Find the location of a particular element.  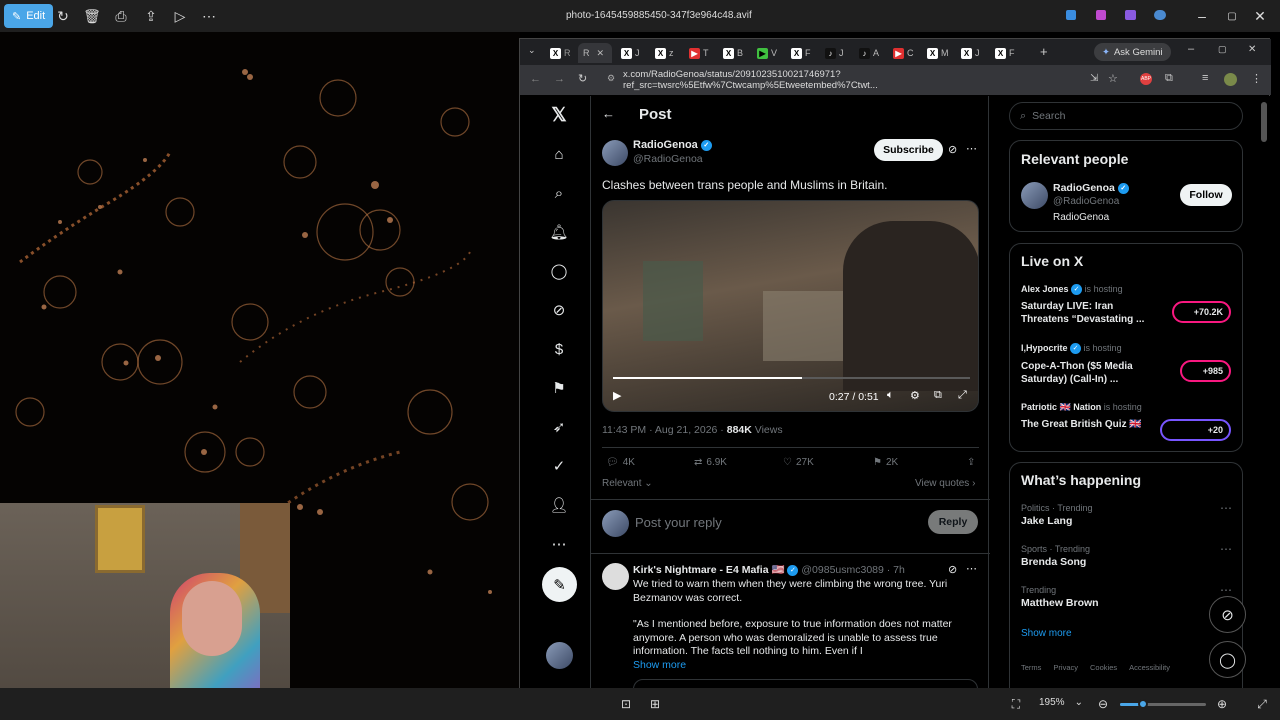

reply-button: Reply is located at coordinates (953, 522).